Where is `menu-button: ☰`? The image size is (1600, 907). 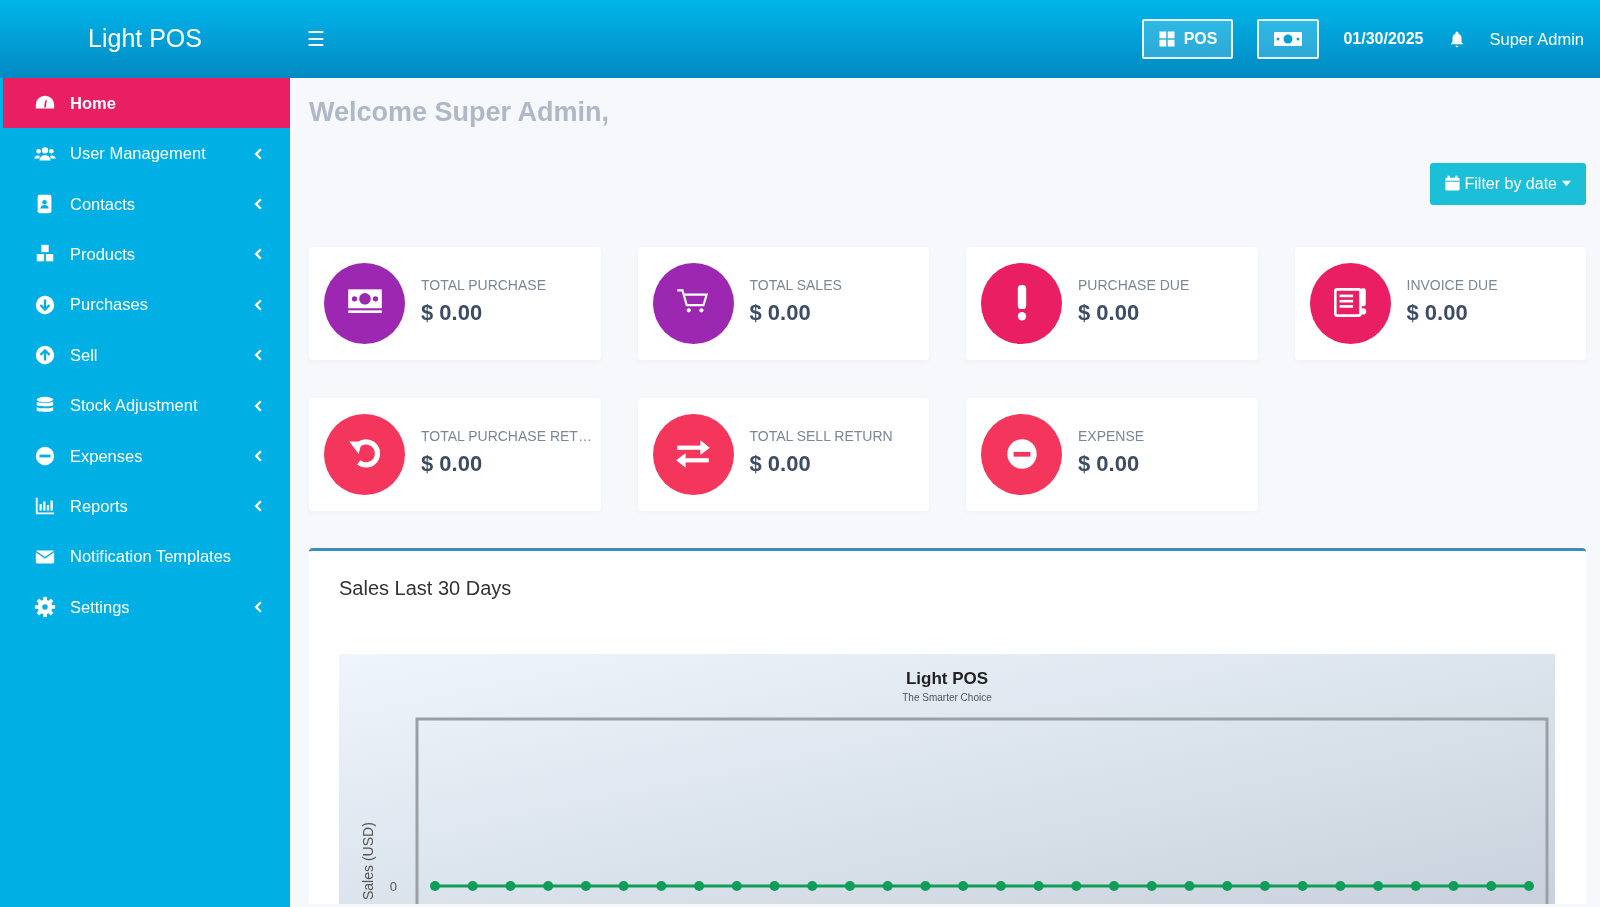
menu-button: ☰ is located at coordinates (316, 39).